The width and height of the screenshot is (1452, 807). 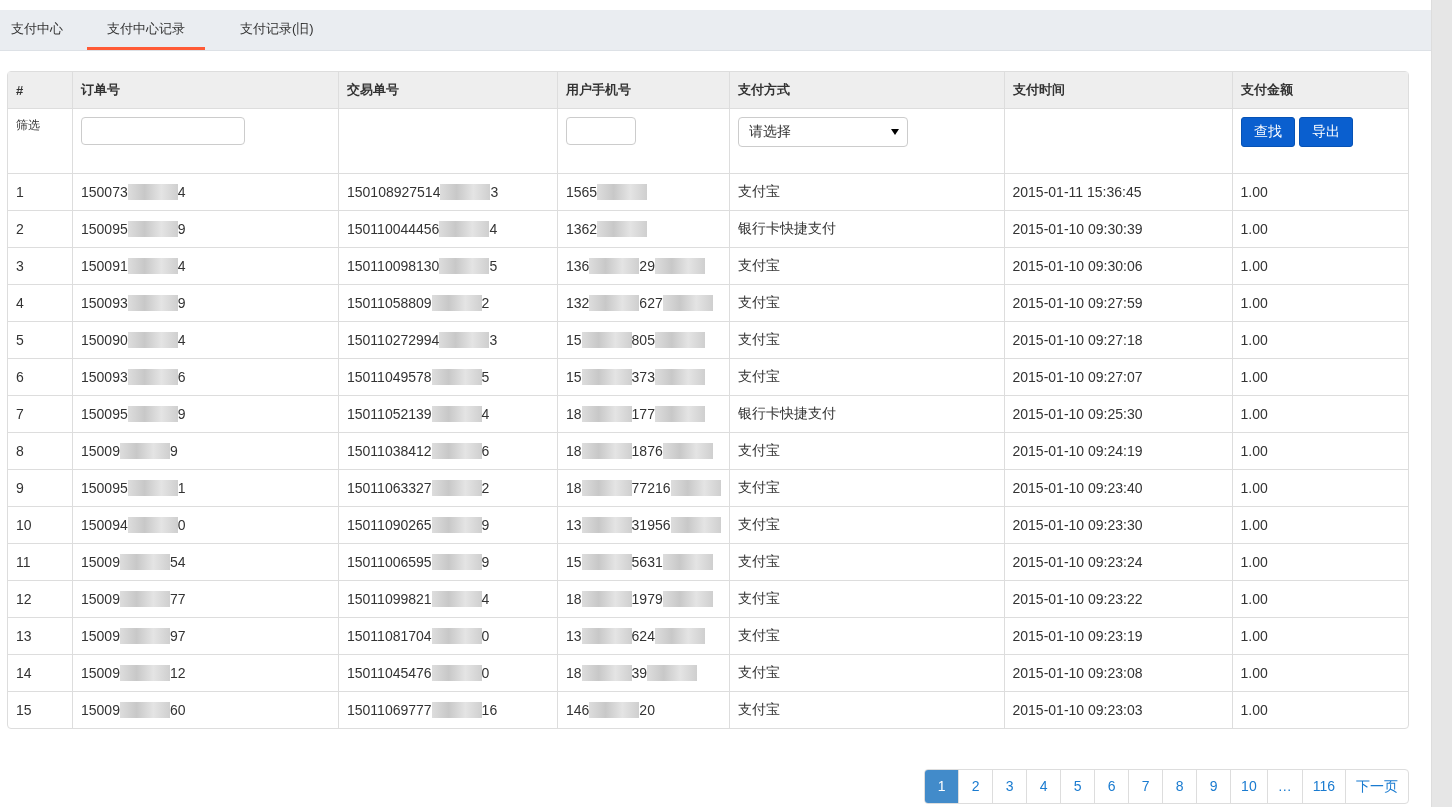 I want to click on tab: 支付记录(旧), so click(x=277, y=30).